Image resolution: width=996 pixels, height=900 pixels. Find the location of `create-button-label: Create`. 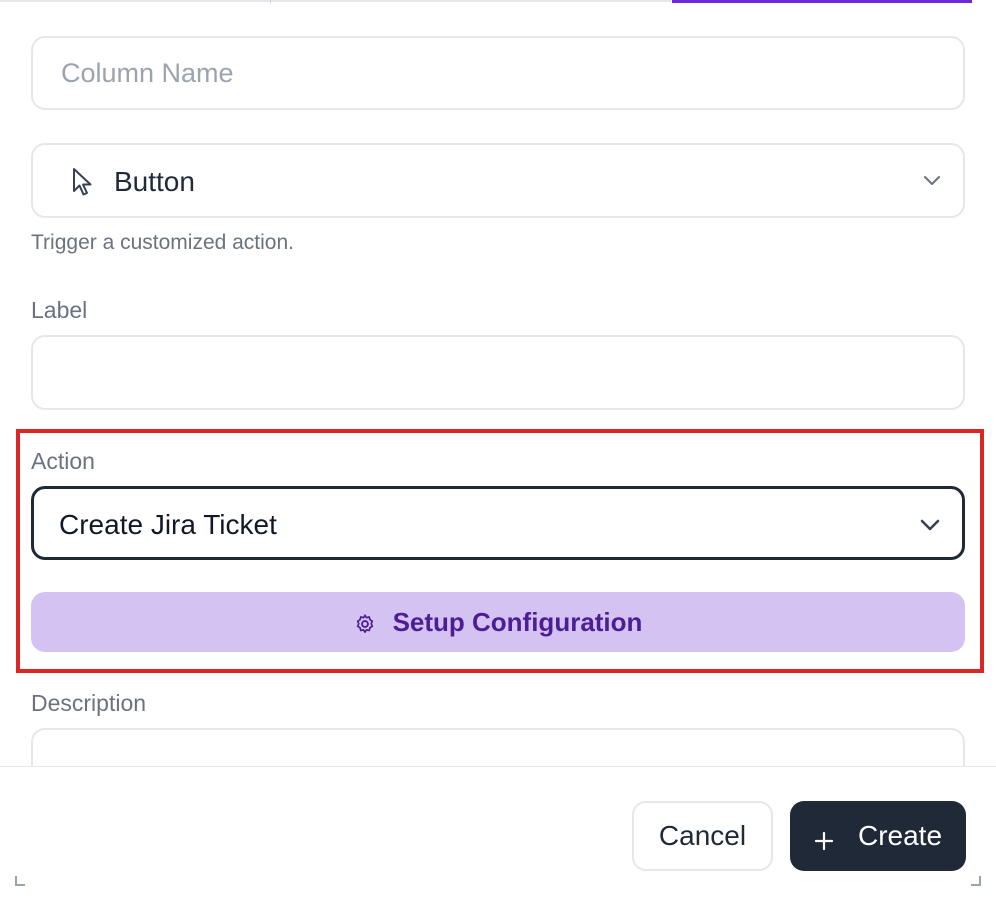

create-button-label: Create is located at coordinates (900, 835).